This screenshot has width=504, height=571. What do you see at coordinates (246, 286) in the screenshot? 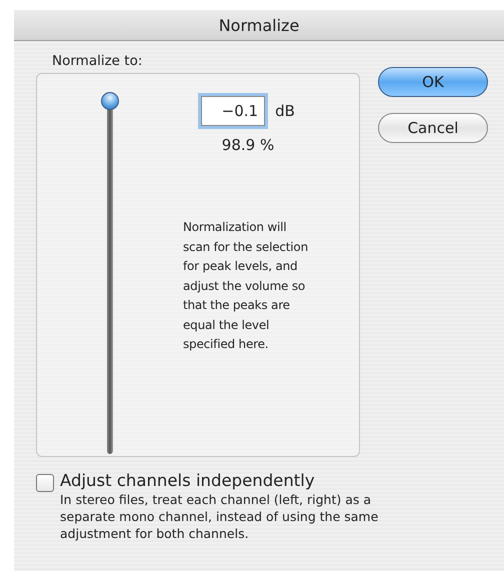
I see `description-text: Normalization will scan for the selection for peak levels, and adjust the volume so that the peaks are equal the level specified here.` at bounding box center [246, 286].